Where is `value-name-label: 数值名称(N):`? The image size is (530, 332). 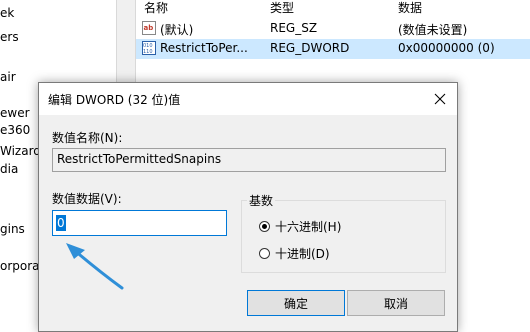 value-name-label: 数值名称(N): is located at coordinates (87, 138).